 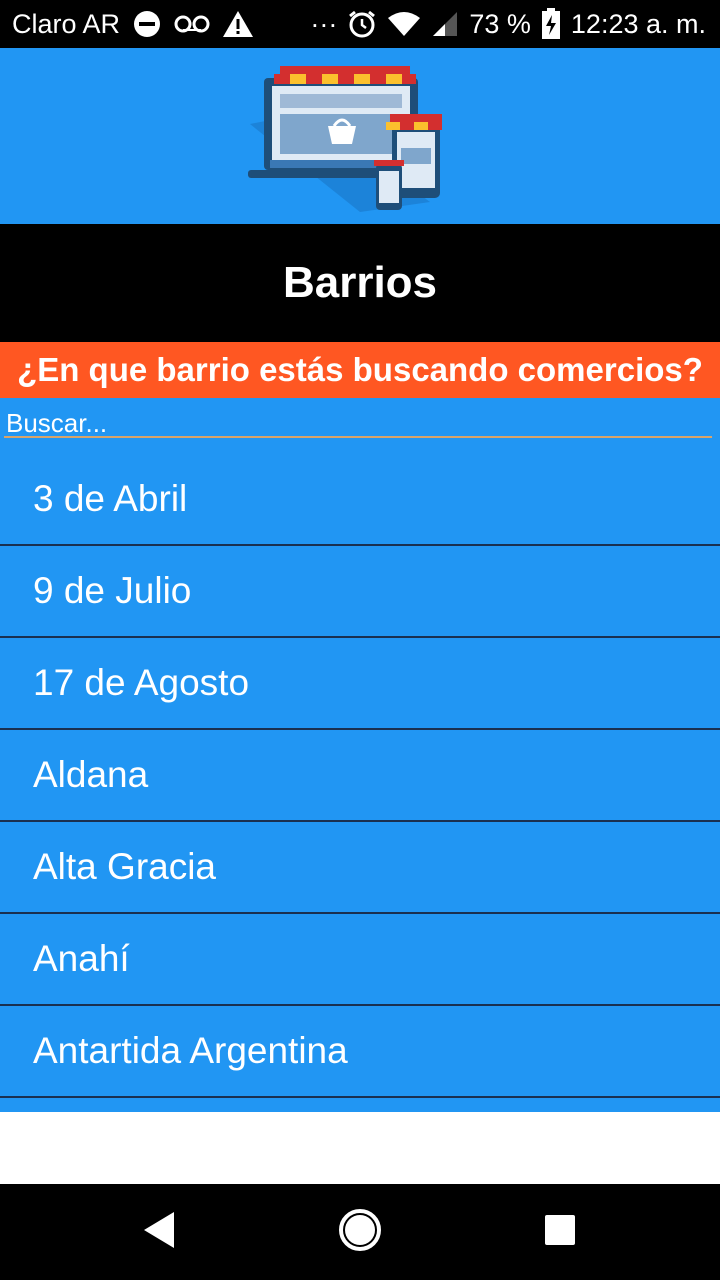 What do you see at coordinates (192, 24) in the screenshot?
I see `voicemail-icon` at bounding box center [192, 24].